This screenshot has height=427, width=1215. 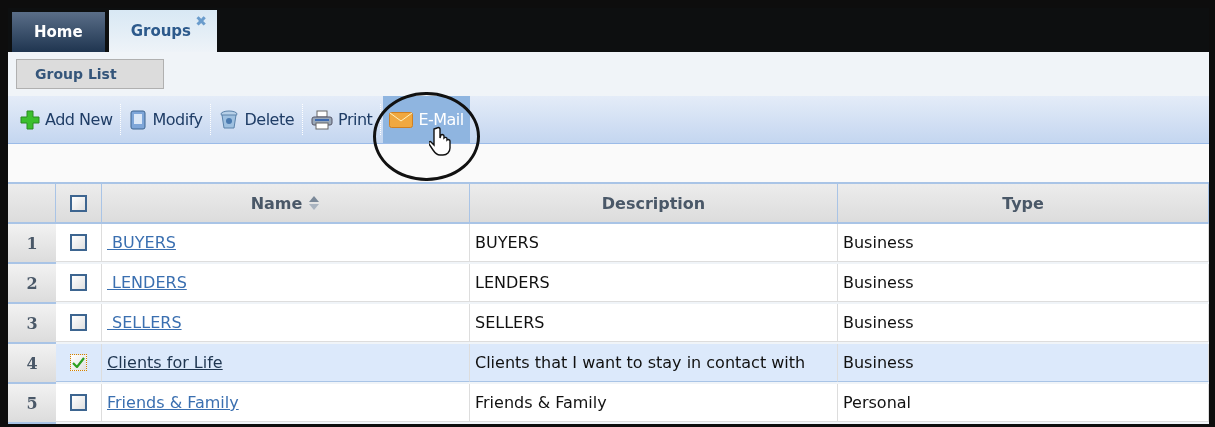 I want to click on tab: Groups ✖, so click(x=163, y=31).